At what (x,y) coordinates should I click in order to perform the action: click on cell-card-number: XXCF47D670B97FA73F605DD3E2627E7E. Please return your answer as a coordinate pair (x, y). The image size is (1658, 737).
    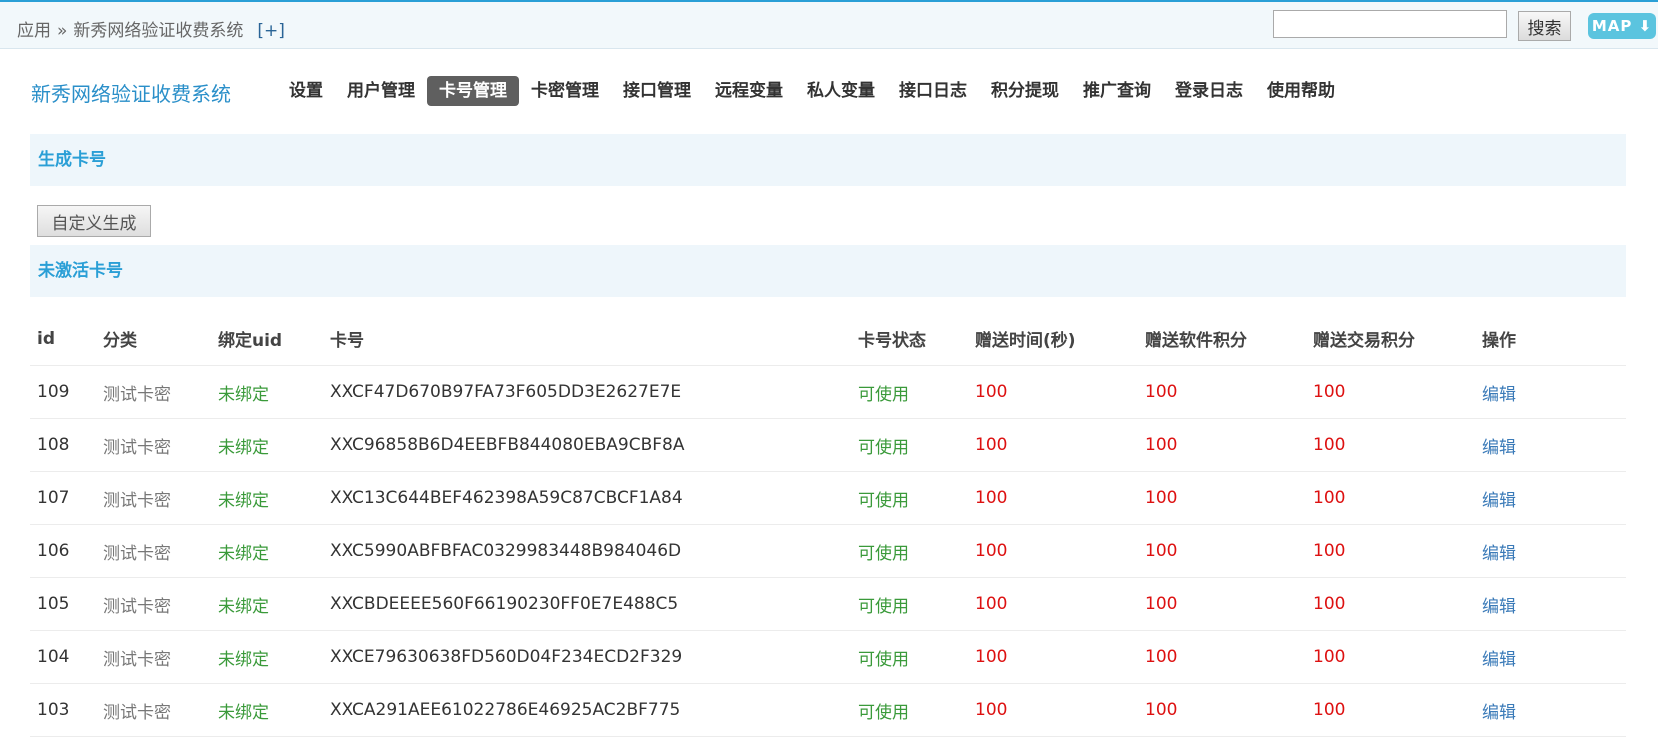
    Looking at the image, I should click on (587, 392).